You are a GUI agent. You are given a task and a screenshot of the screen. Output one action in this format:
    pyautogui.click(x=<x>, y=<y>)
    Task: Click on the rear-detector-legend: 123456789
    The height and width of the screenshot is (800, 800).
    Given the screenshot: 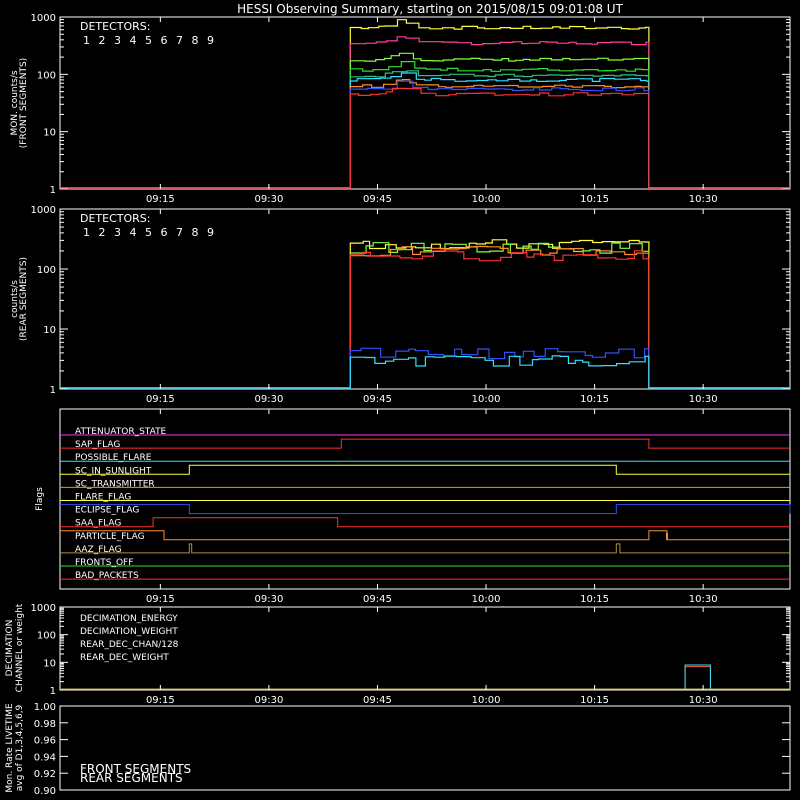 What is the action you would take?
    pyautogui.click(x=148, y=232)
    